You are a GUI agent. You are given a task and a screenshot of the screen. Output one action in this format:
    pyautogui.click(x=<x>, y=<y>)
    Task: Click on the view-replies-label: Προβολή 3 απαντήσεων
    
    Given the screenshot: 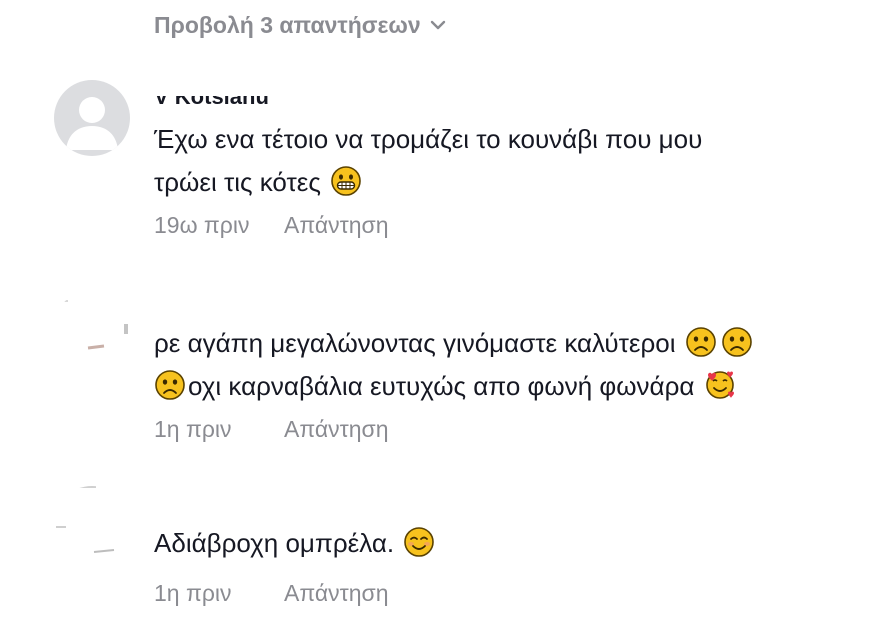 What is the action you would take?
    pyautogui.click(x=287, y=24)
    